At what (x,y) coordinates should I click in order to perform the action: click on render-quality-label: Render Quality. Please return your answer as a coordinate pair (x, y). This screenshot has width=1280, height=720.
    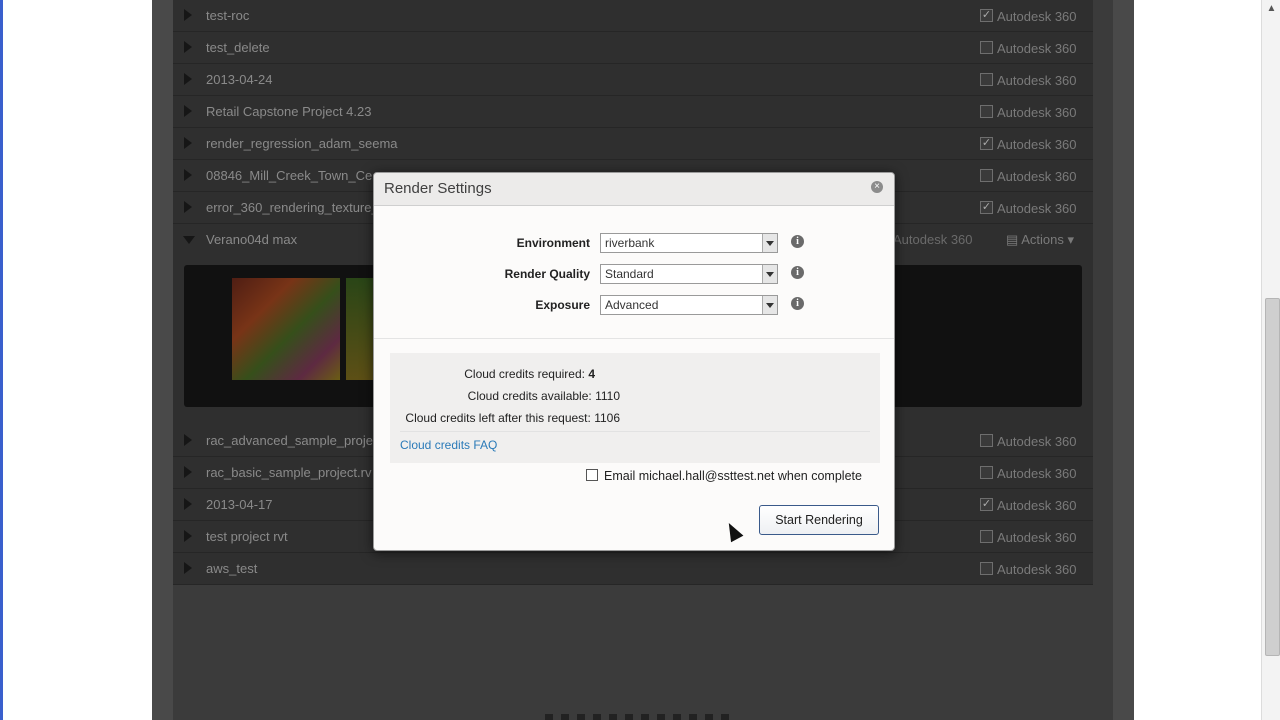
    Looking at the image, I should click on (547, 274).